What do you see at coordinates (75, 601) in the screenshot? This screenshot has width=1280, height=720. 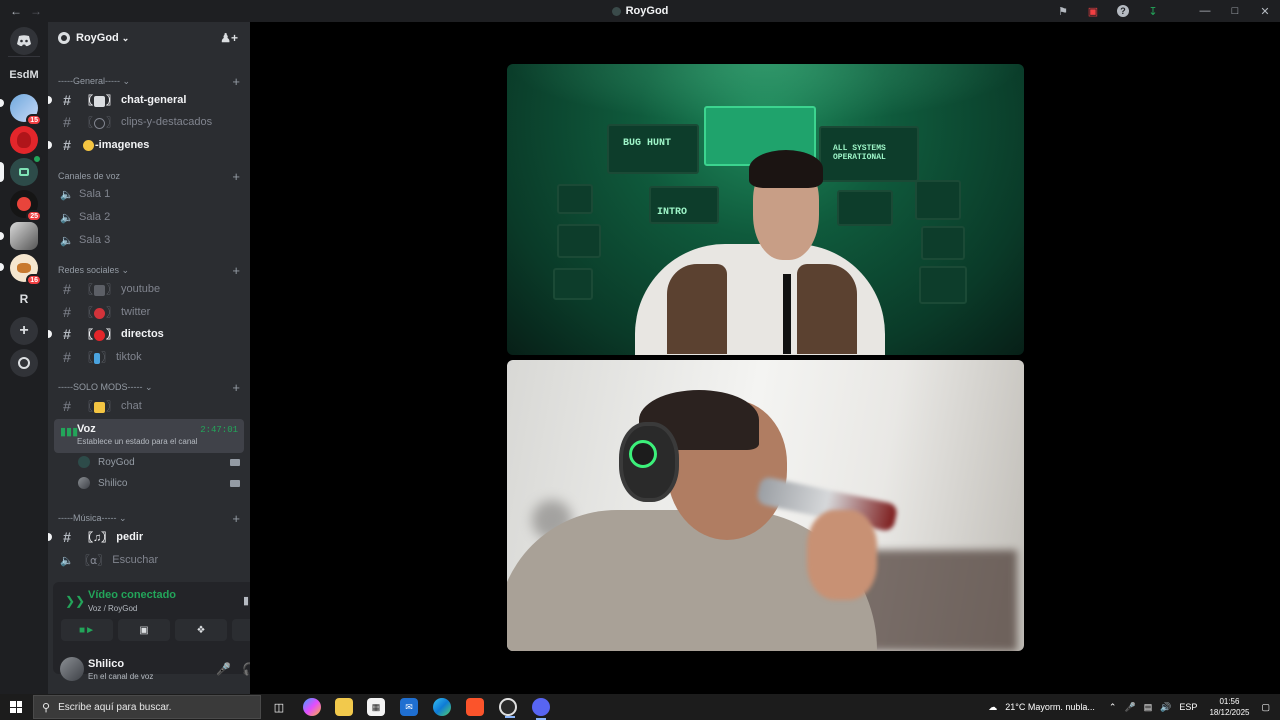 I see `signal-icon: ❯❯` at bounding box center [75, 601].